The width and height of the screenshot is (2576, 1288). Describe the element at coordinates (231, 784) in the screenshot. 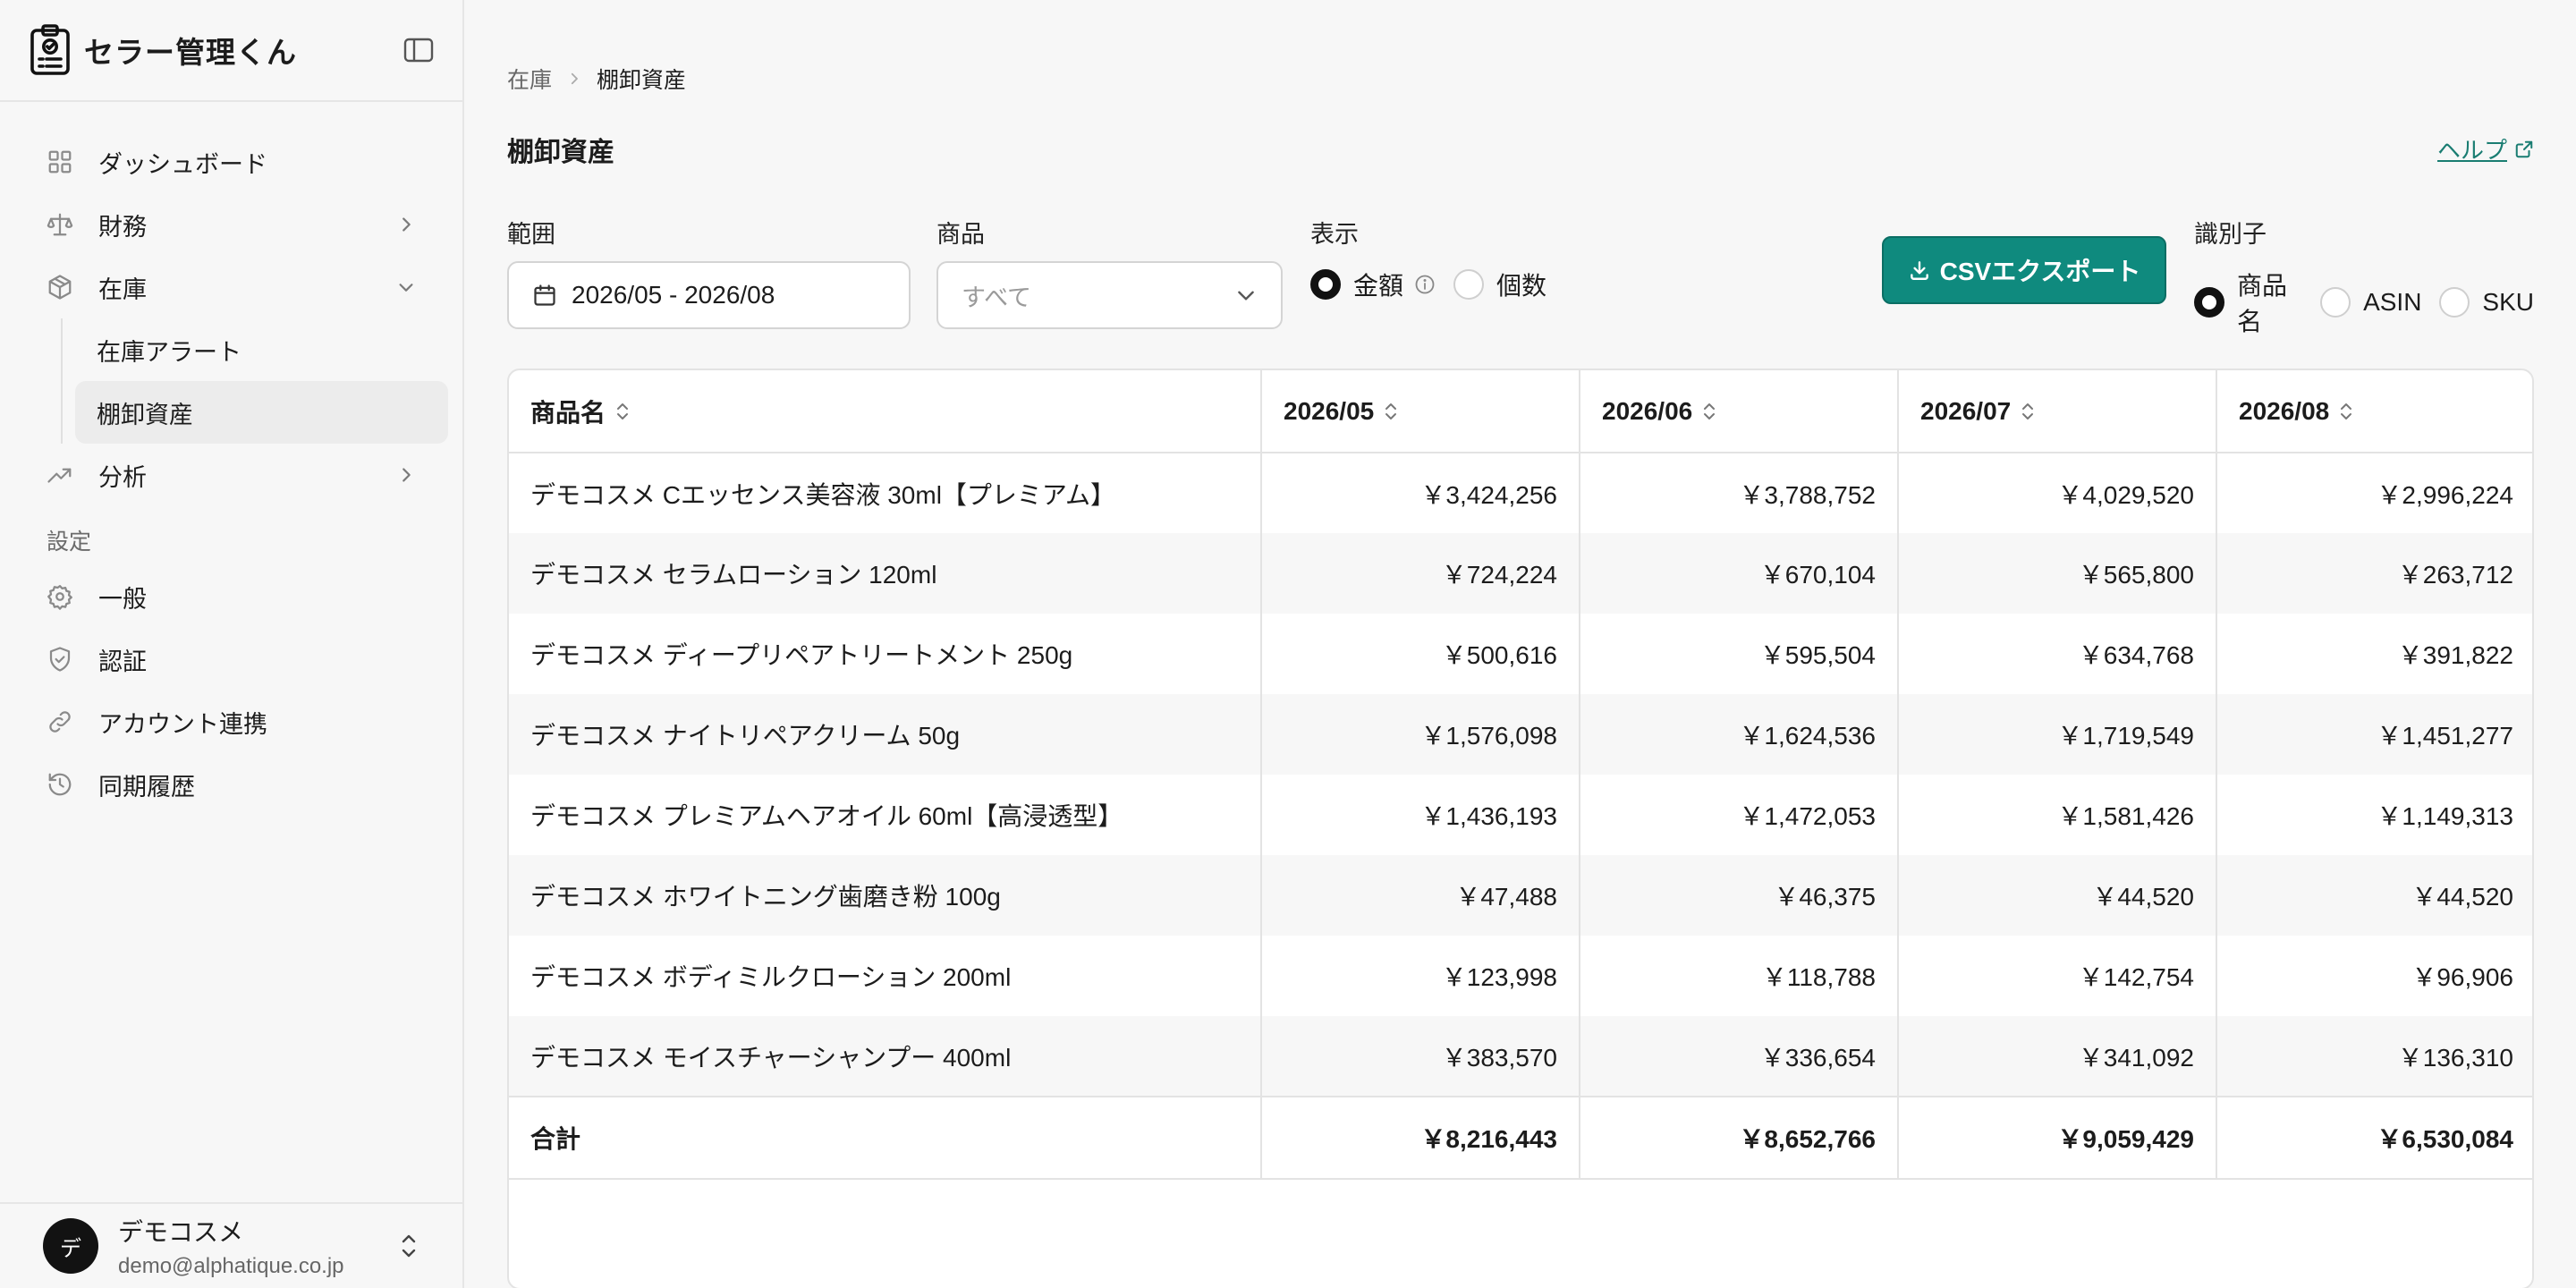

I see `sidebar-item-sync-history: 同期履歴` at that location.